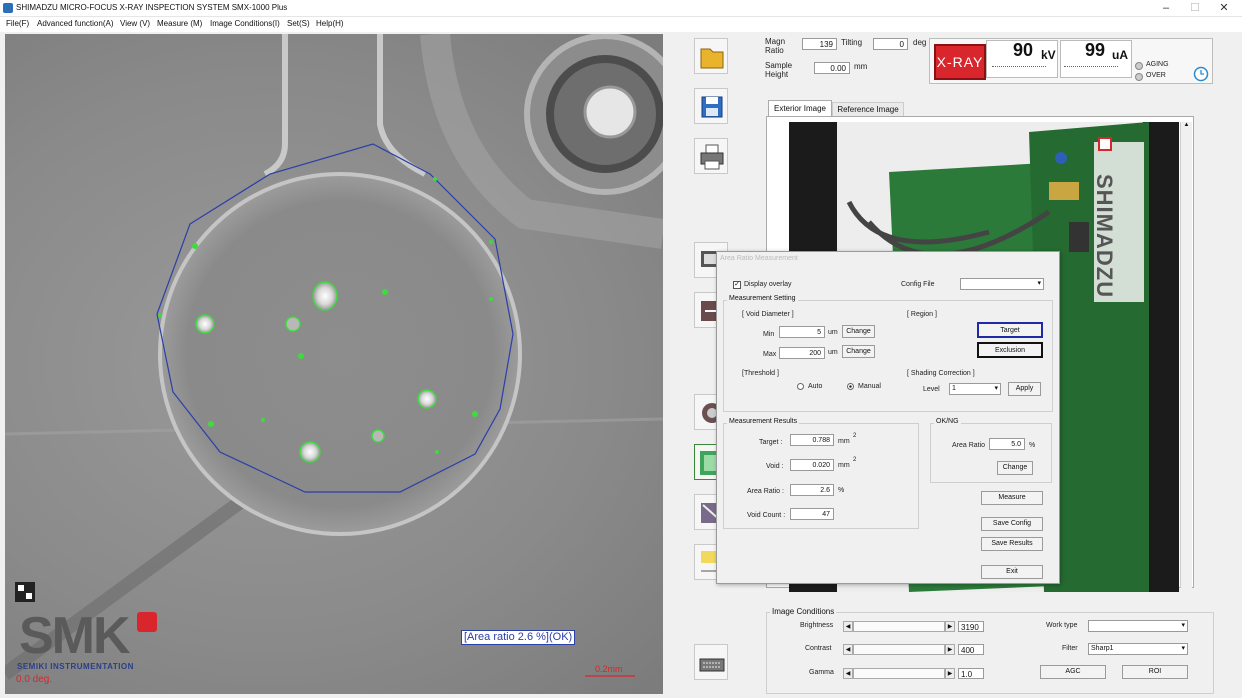 The width and height of the screenshot is (1242, 698). What do you see at coordinates (815, 386) in the screenshot?
I see `auto-label: Auto` at bounding box center [815, 386].